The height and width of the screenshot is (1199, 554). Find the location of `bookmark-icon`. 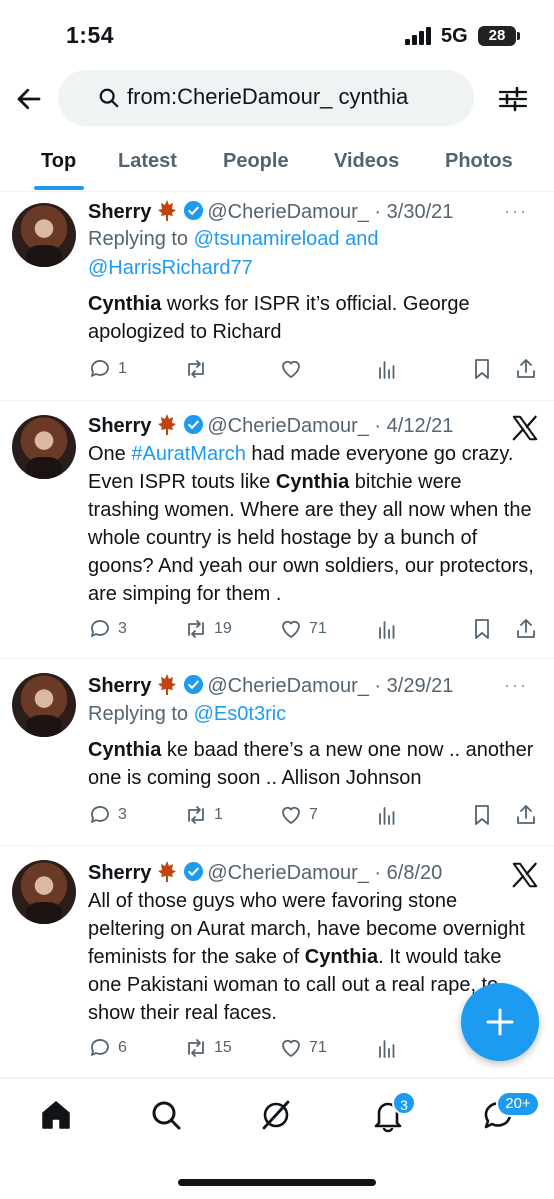

bookmark-icon is located at coordinates (482, 815).